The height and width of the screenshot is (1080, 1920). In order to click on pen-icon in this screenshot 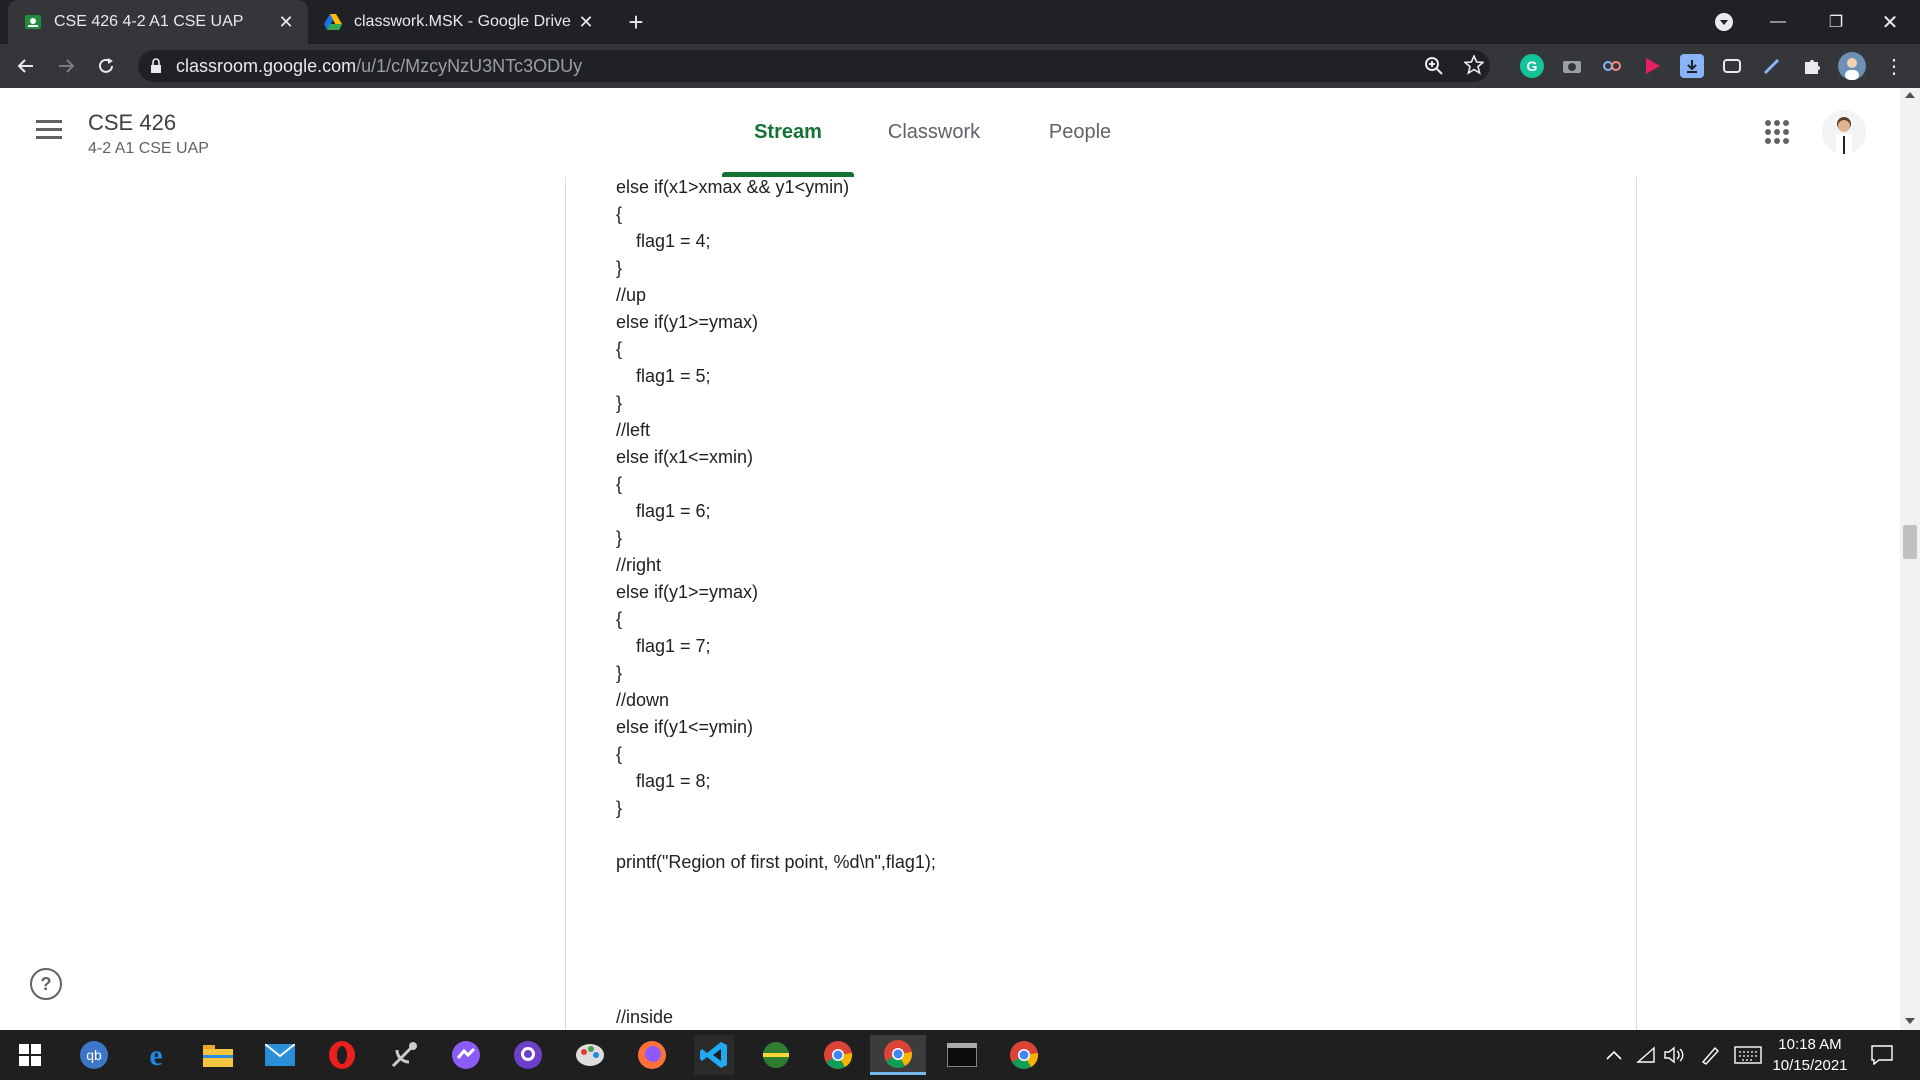, I will do `click(1772, 66)`.